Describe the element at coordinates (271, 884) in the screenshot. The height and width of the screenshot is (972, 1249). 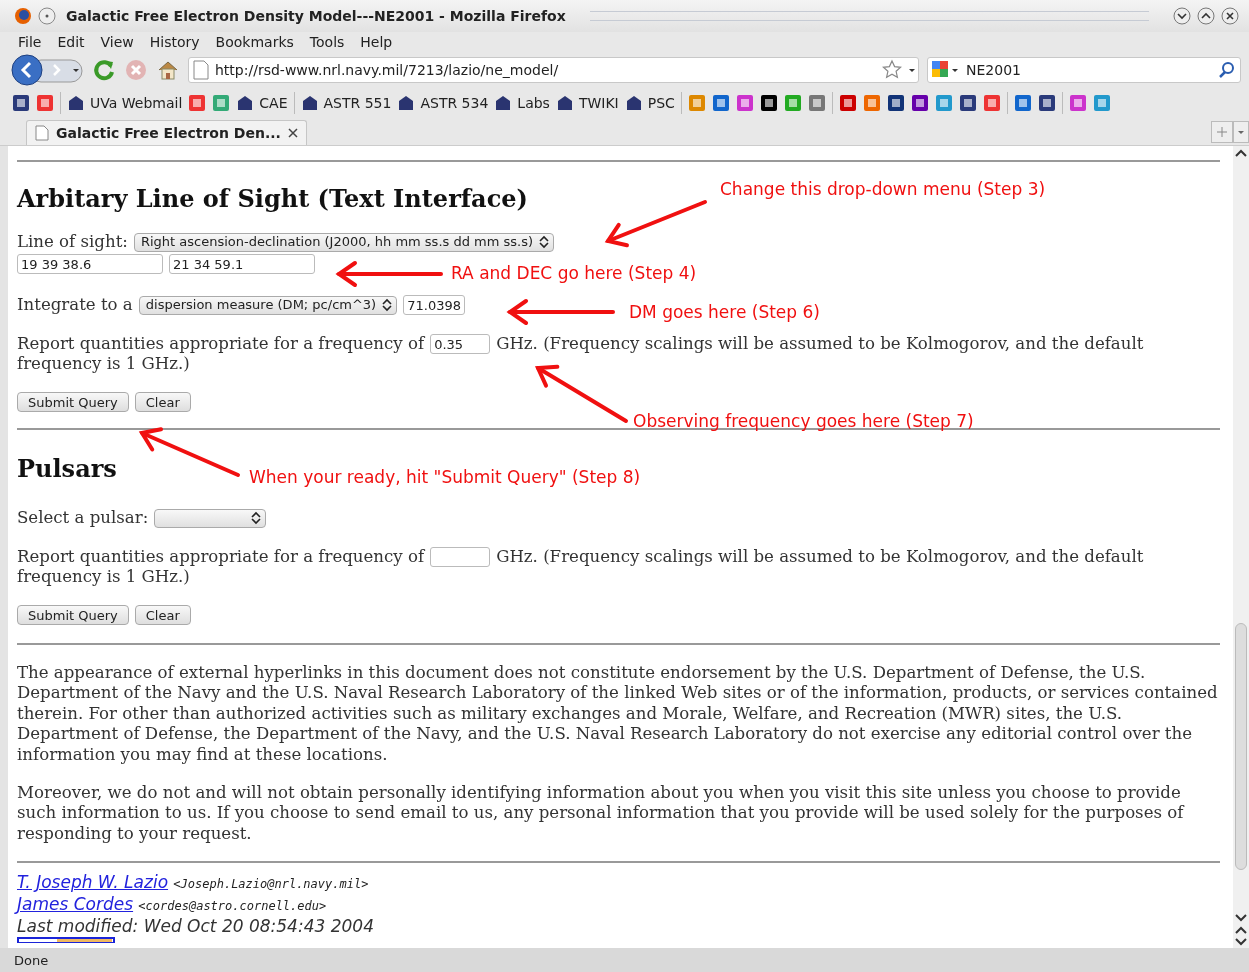
I see `email-address: <Joseph.Lazio@nrl.navy.mil>` at that location.